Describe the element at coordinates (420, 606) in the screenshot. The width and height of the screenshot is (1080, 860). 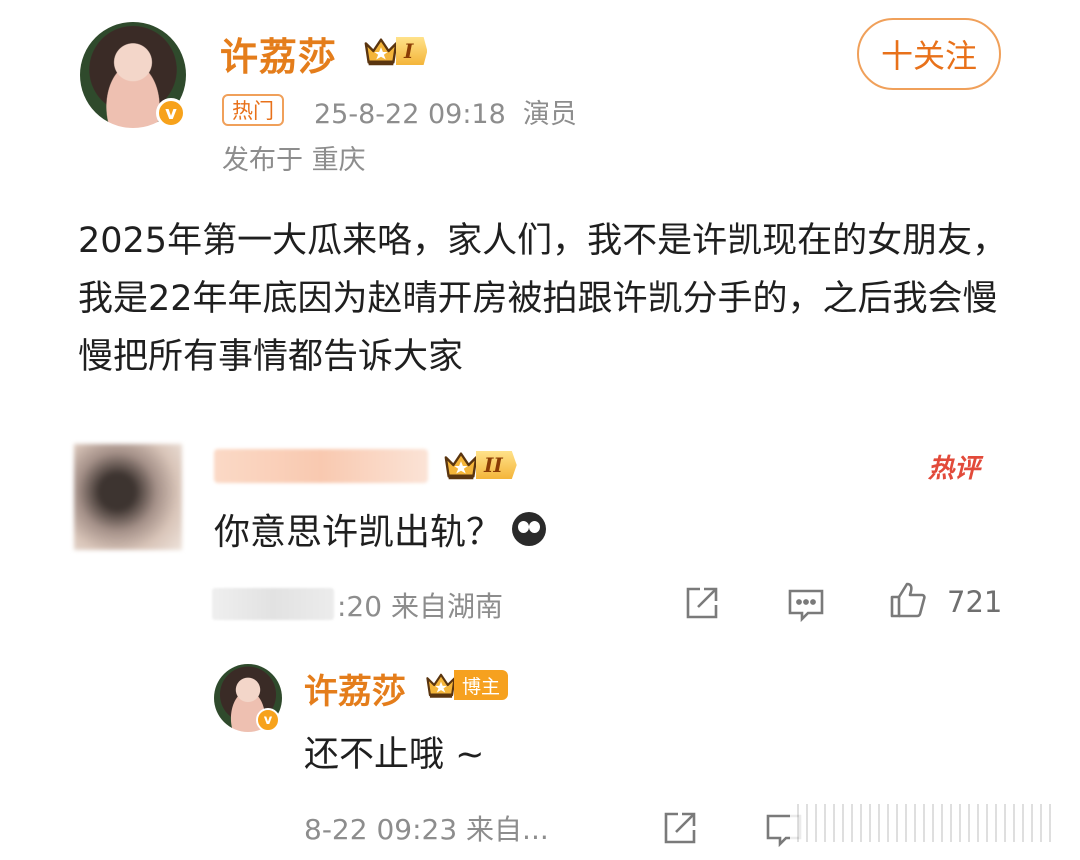
I see `comment-meta: :20 来自湖南` at that location.